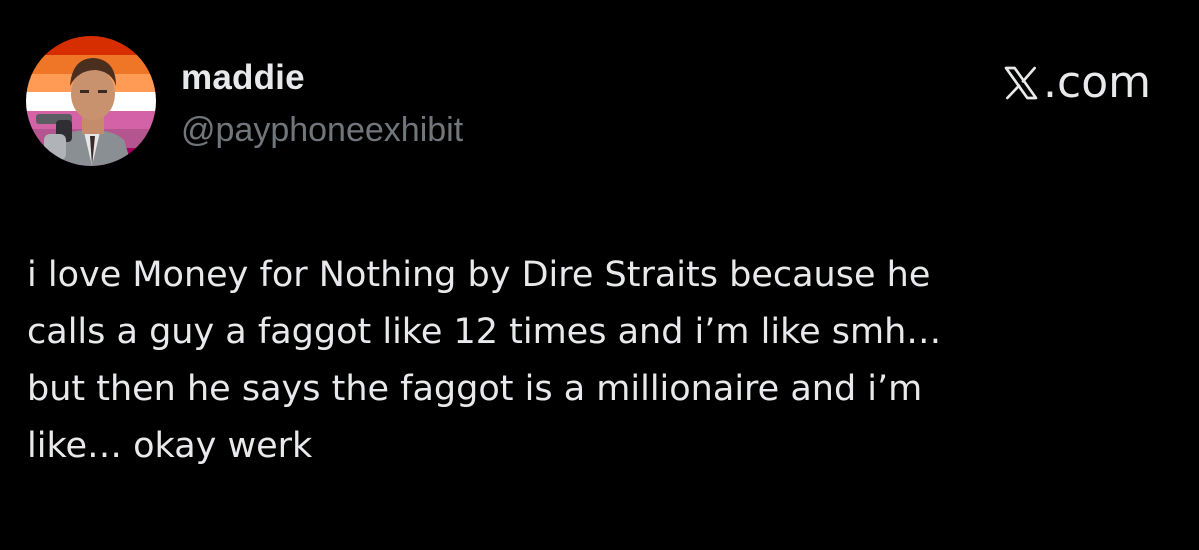 Image resolution: width=1199 pixels, height=550 pixels. What do you see at coordinates (322, 104) in the screenshot?
I see `author-block: maddie @payphoneexhibit` at bounding box center [322, 104].